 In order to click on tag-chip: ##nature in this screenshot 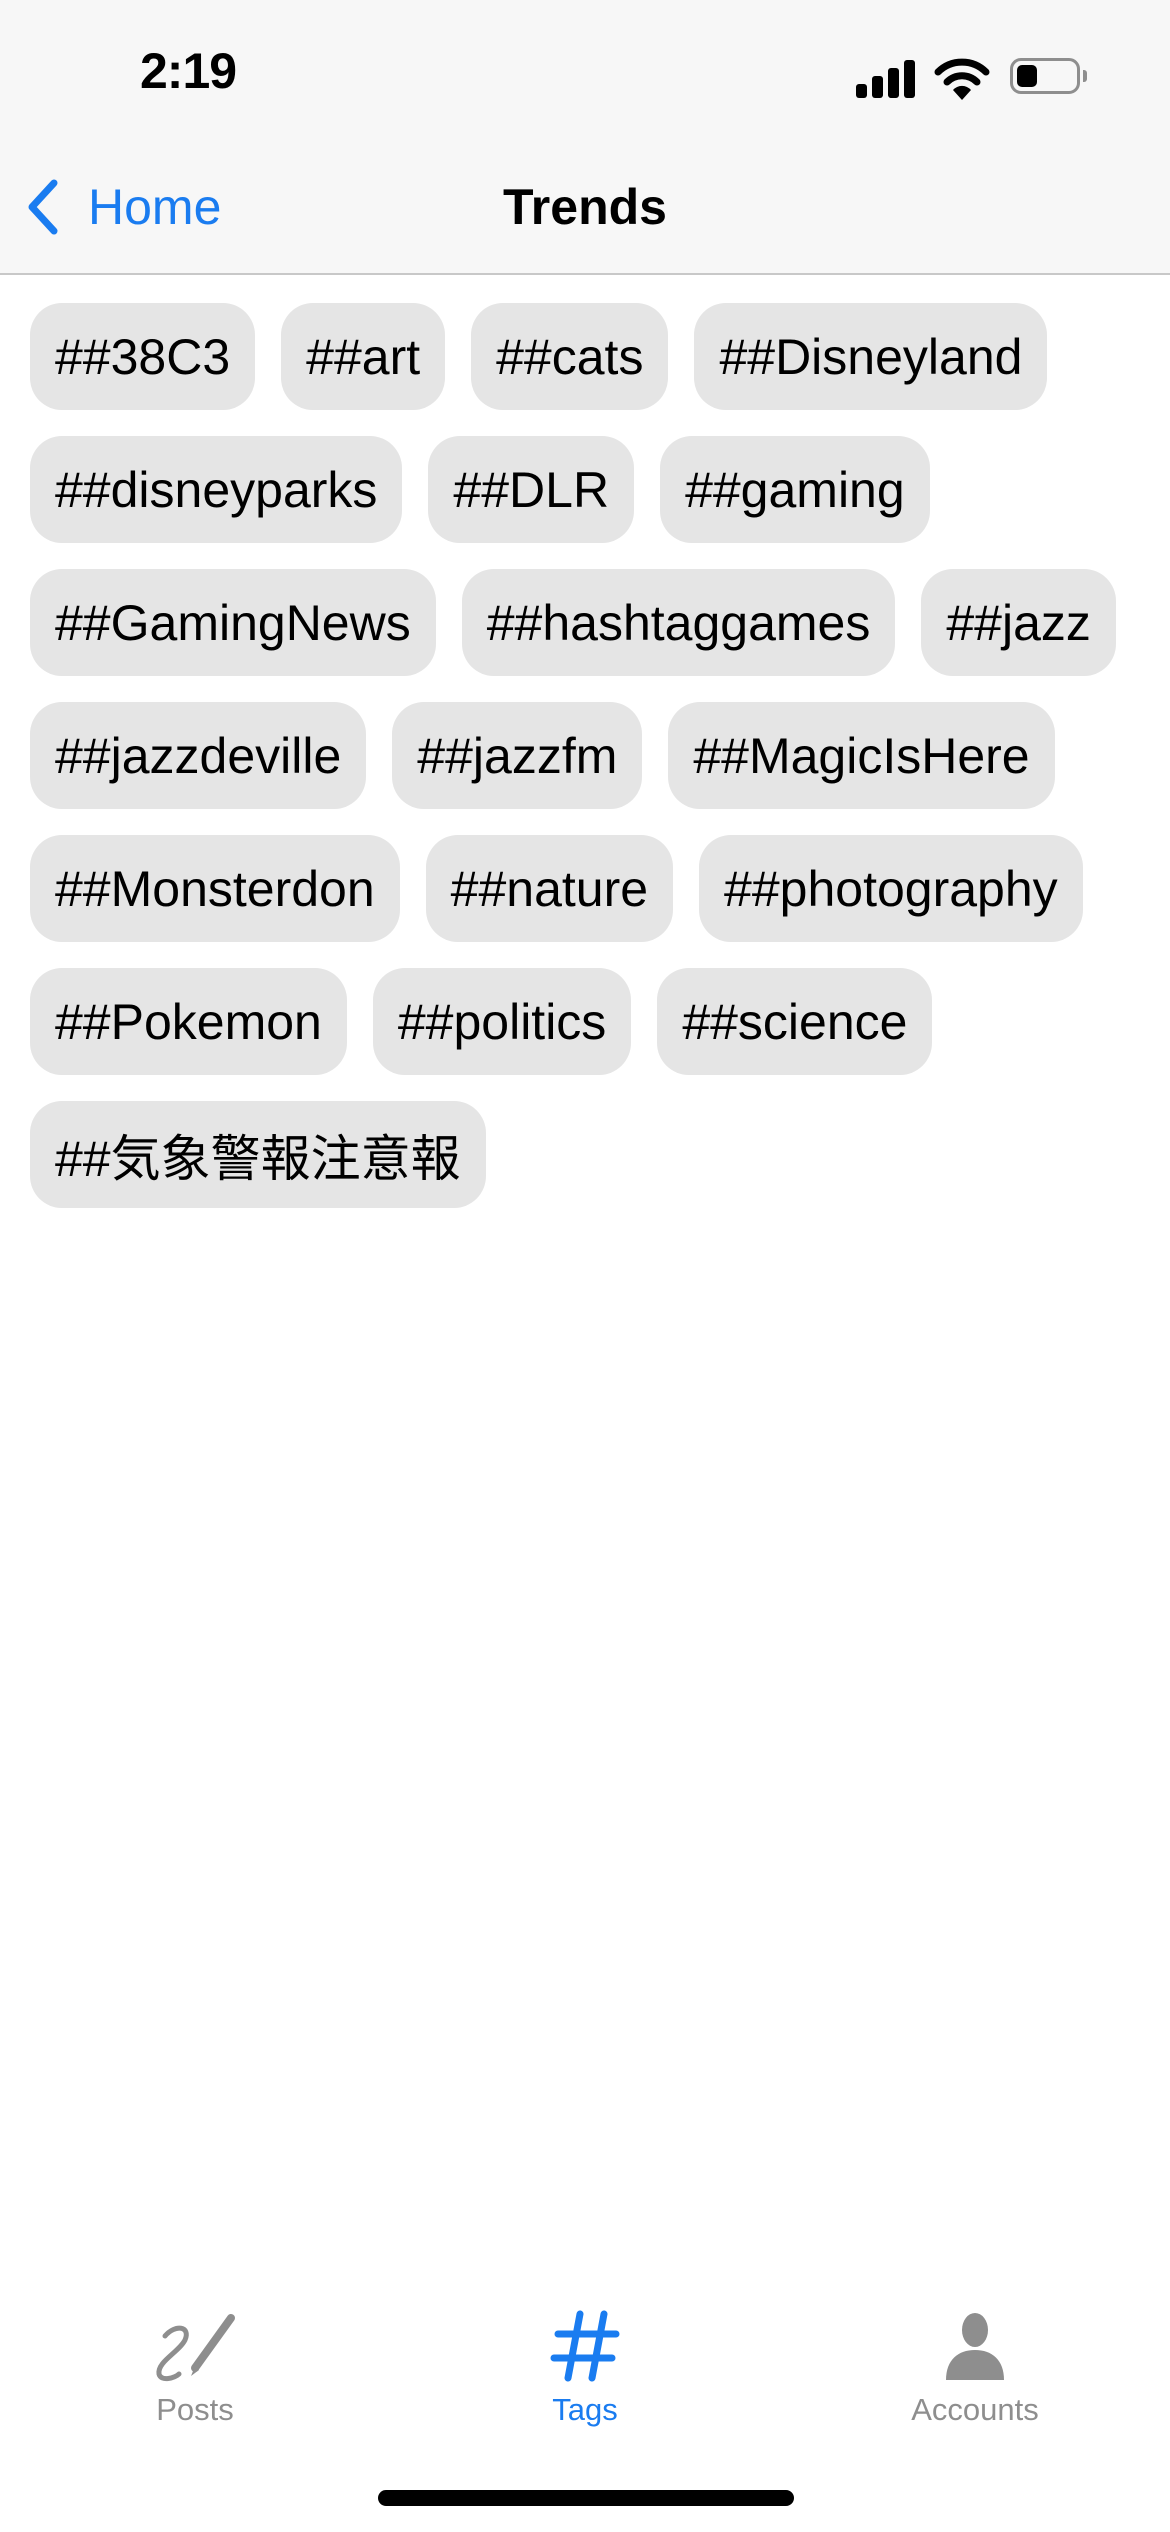, I will do `click(549, 888)`.